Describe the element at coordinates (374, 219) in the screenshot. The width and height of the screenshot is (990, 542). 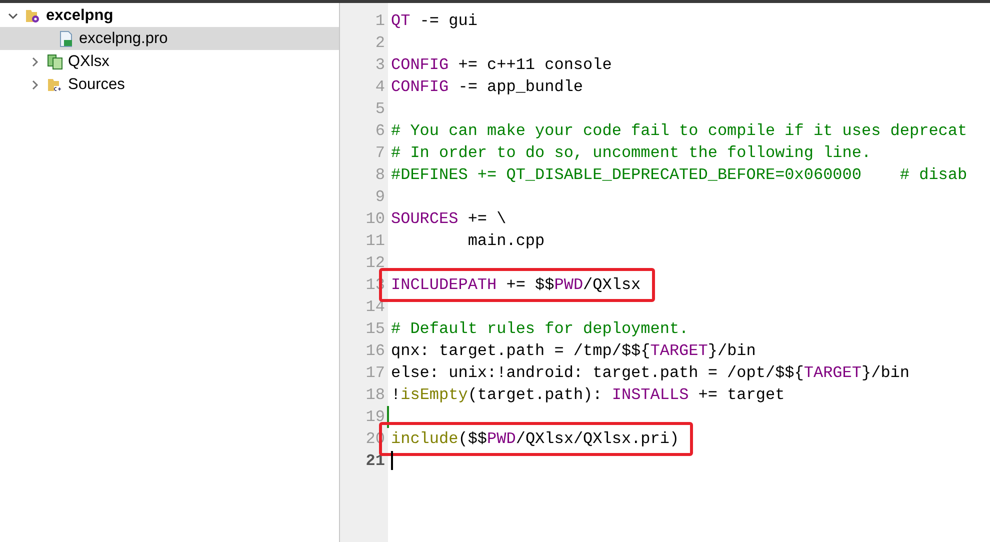
I see `line-number: 10` at that location.